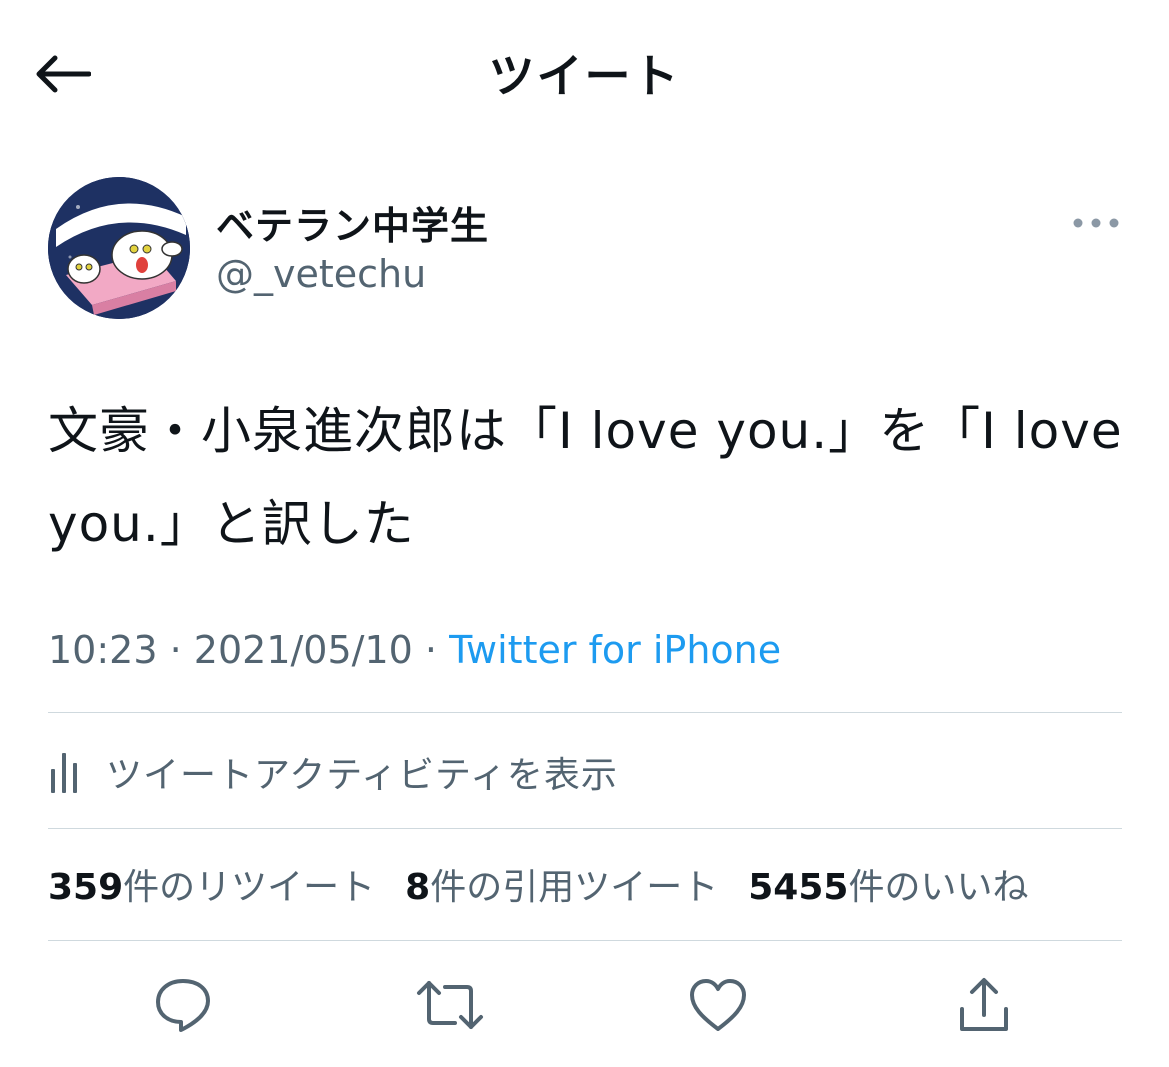 The height and width of the screenshot is (1067, 1169). I want to click on likes-label: 件のいいね, so click(938, 887).